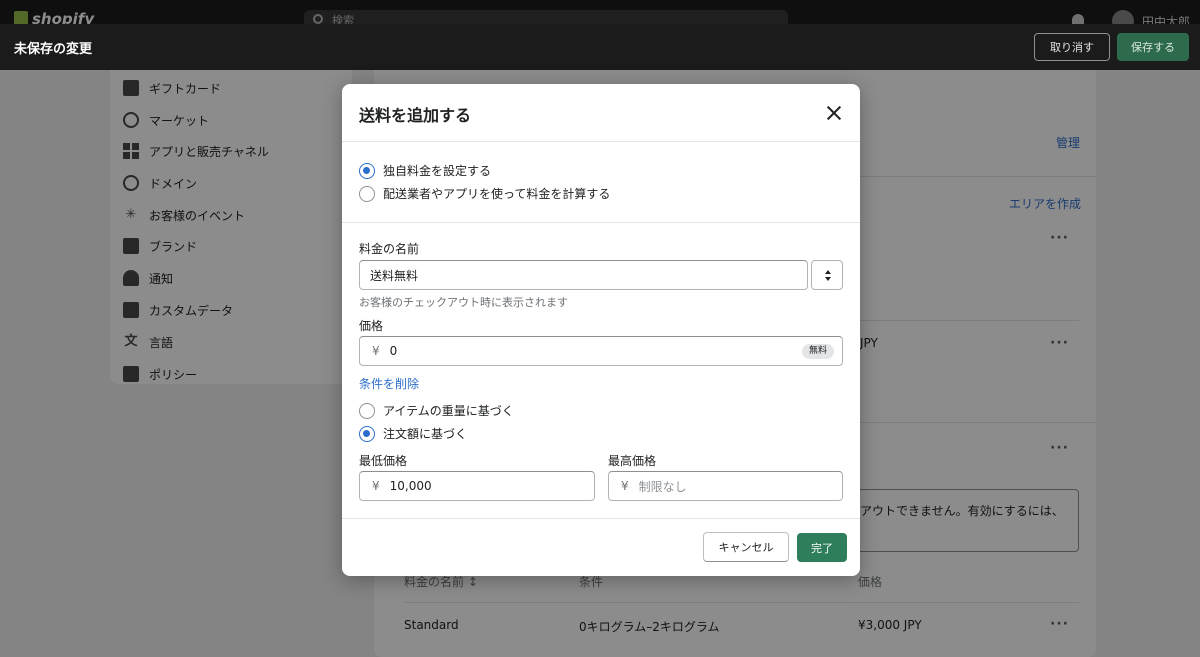  Describe the element at coordinates (389, 249) in the screenshot. I see `rate-name-label: 料金の名前` at that location.